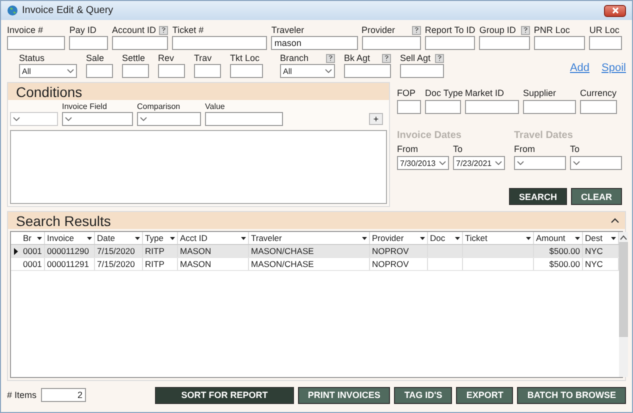 The height and width of the screenshot is (413, 633). Describe the element at coordinates (479, 163) in the screenshot. I see `date-picker: 7/23/2021` at that location.